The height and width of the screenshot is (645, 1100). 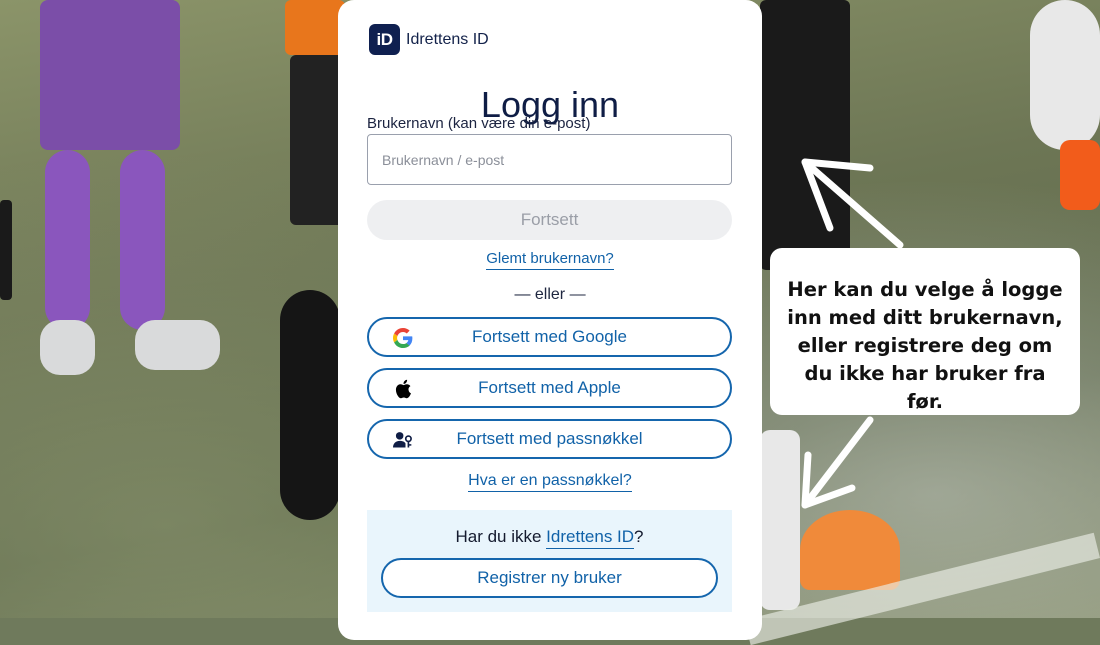 I want to click on brand-name: Idrettens ID, so click(x=447, y=39).